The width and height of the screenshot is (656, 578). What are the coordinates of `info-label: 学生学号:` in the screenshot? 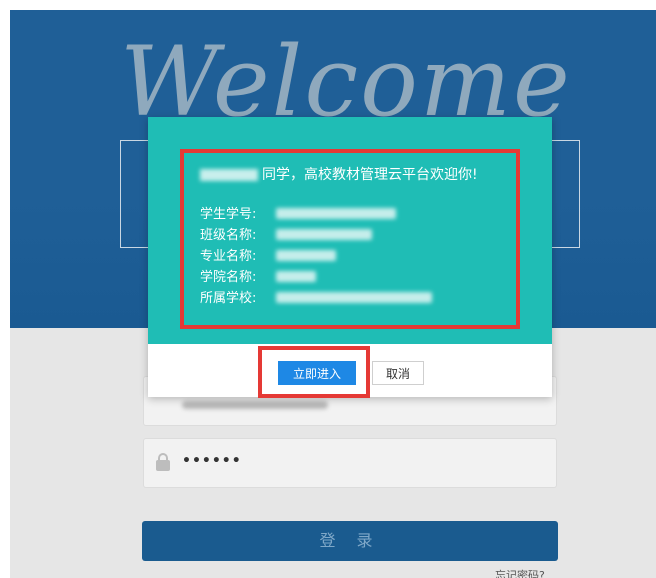 It's located at (228, 214).